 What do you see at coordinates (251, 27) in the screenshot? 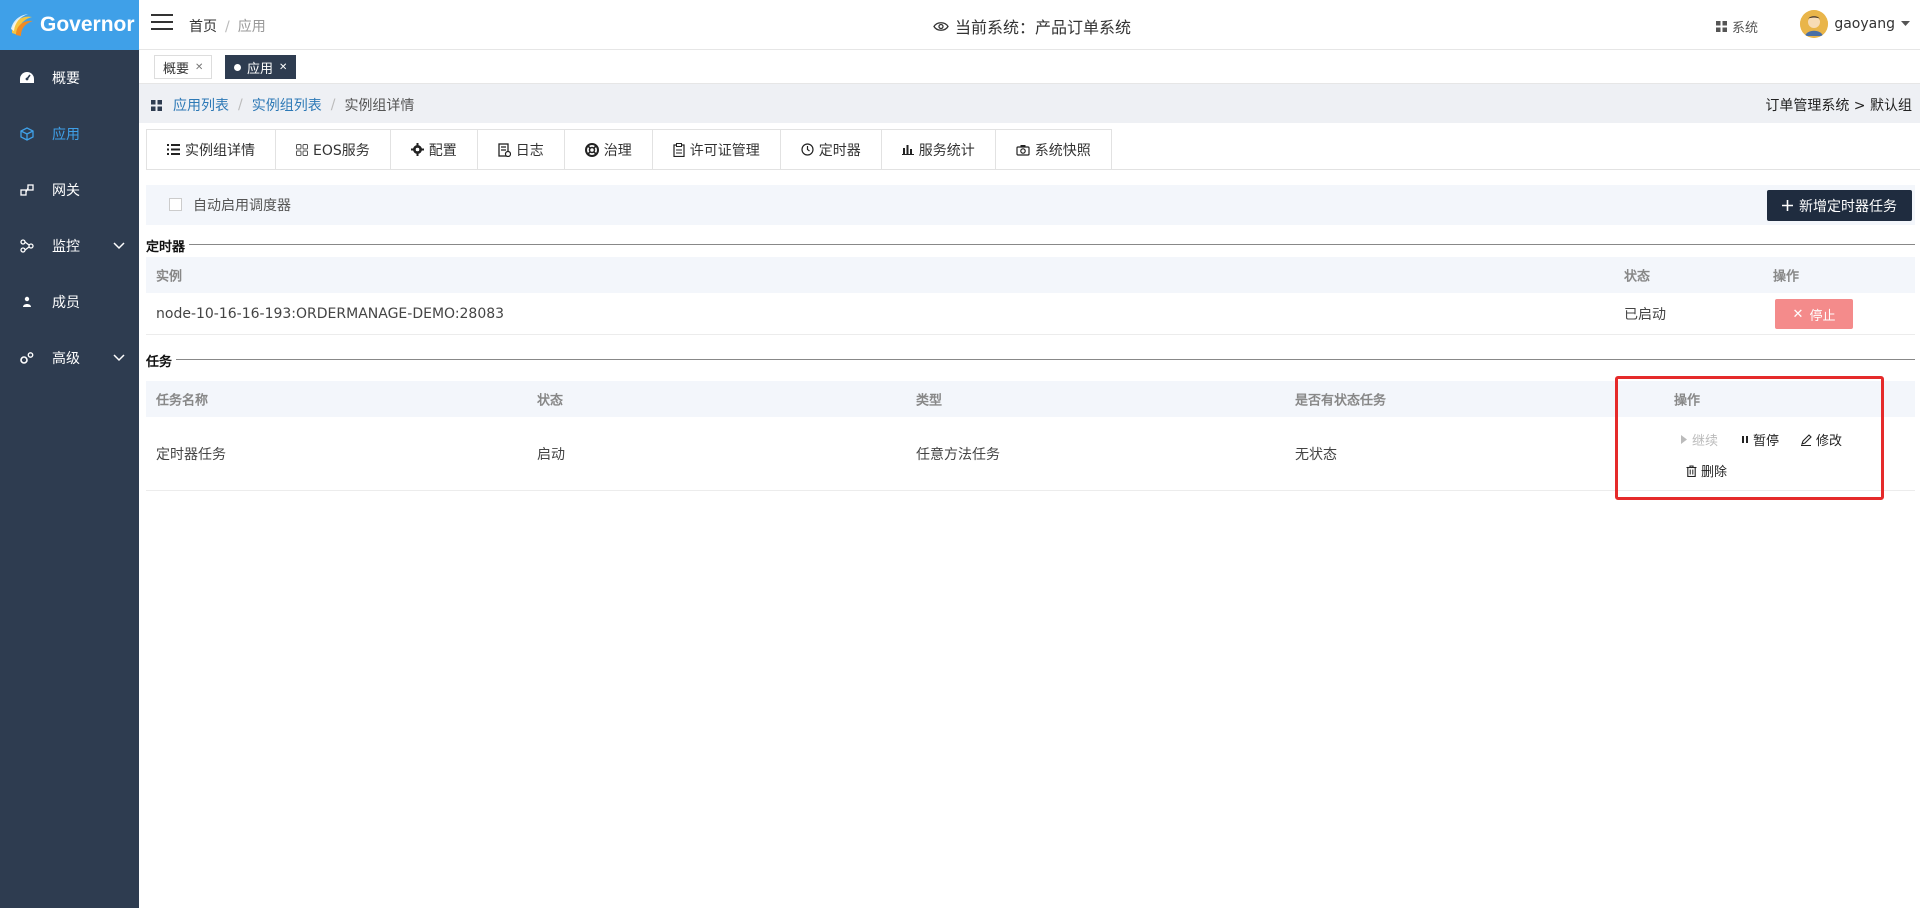
I see `breadcrumb-current: 应用` at bounding box center [251, 27].